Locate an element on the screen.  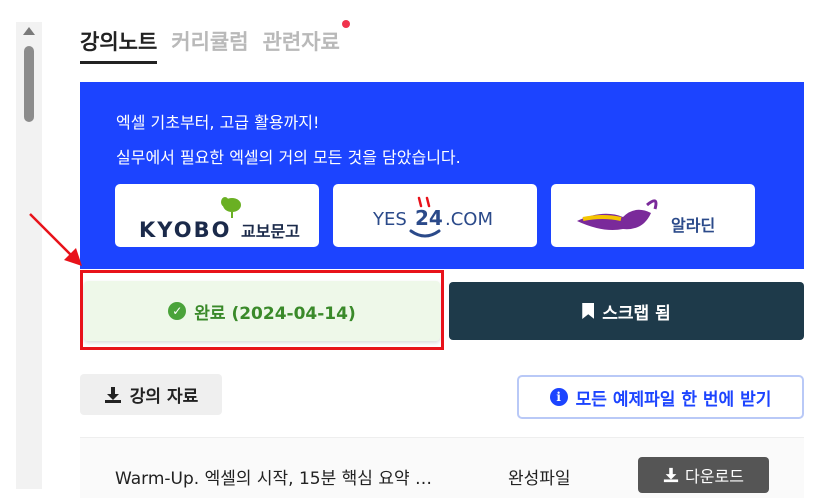
file-type-label: 완성파일 is located at coordinates (539, 479).